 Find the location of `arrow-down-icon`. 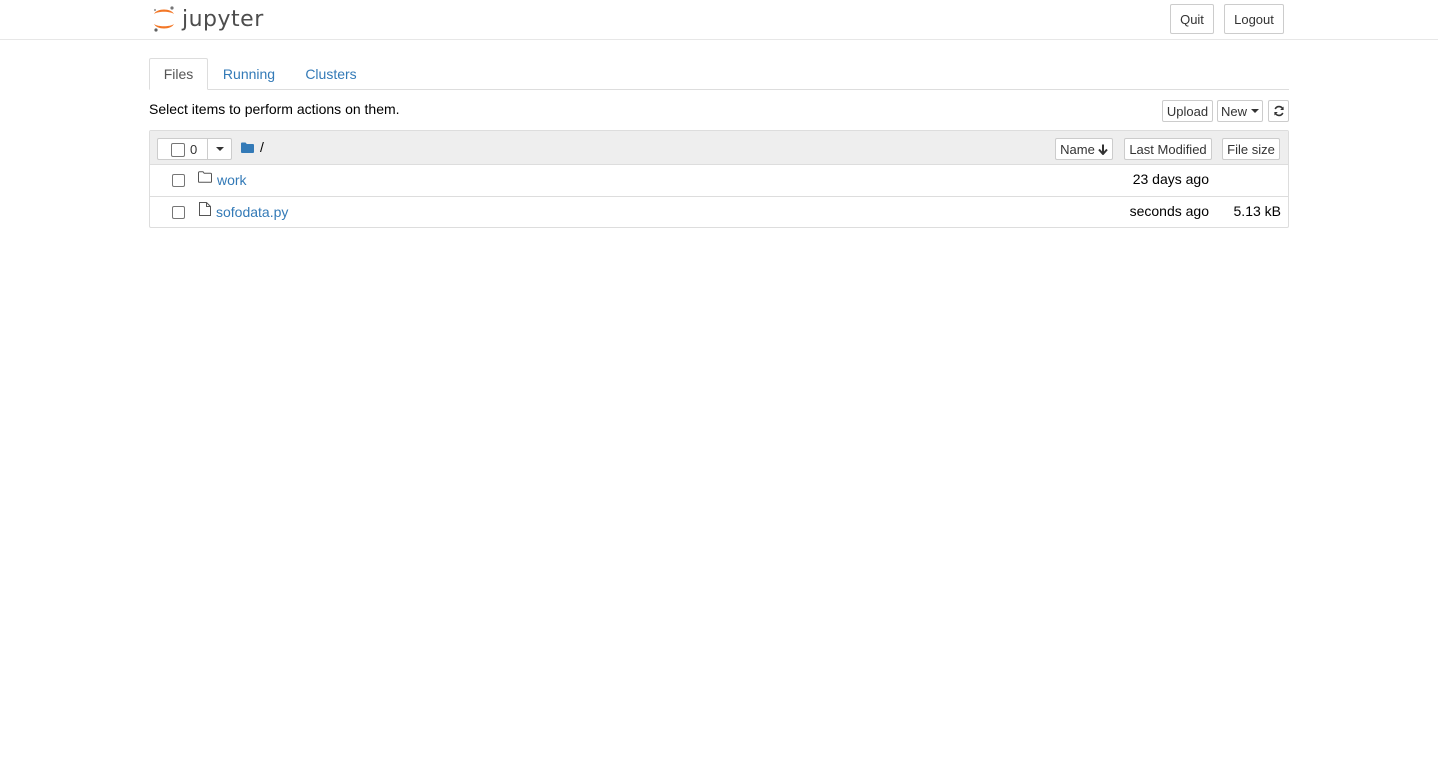

arrow-down-icon is located at coordinates (1103, 149).